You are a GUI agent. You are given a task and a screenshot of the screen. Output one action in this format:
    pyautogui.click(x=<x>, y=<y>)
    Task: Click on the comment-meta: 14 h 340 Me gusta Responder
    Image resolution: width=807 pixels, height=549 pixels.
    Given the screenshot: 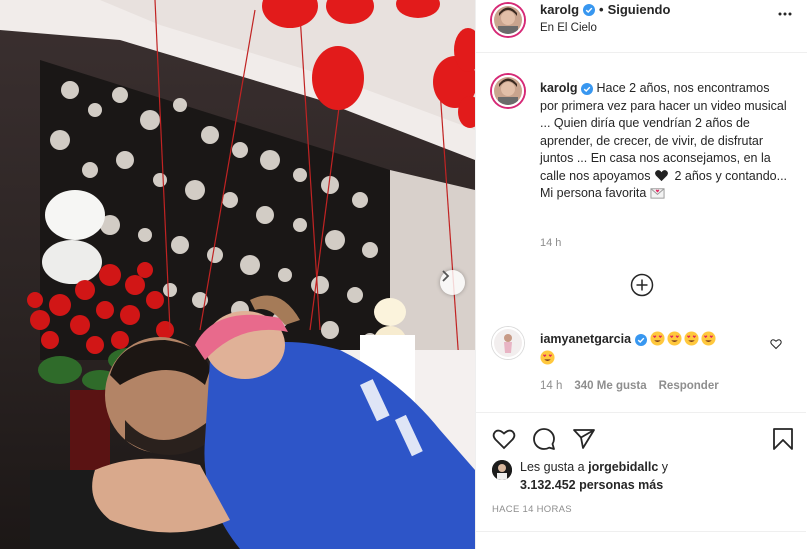 What is the action you would take?
    pyautogui.click(x=629, y=386)
    